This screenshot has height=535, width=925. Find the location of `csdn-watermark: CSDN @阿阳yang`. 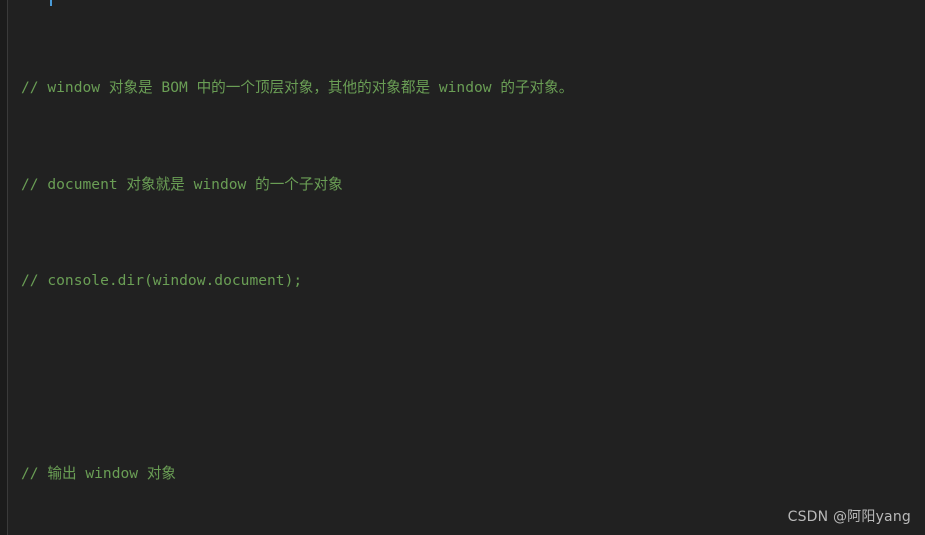

csdn-watermark: CSDN @阿阳yang is located at coordinates (849, 517).